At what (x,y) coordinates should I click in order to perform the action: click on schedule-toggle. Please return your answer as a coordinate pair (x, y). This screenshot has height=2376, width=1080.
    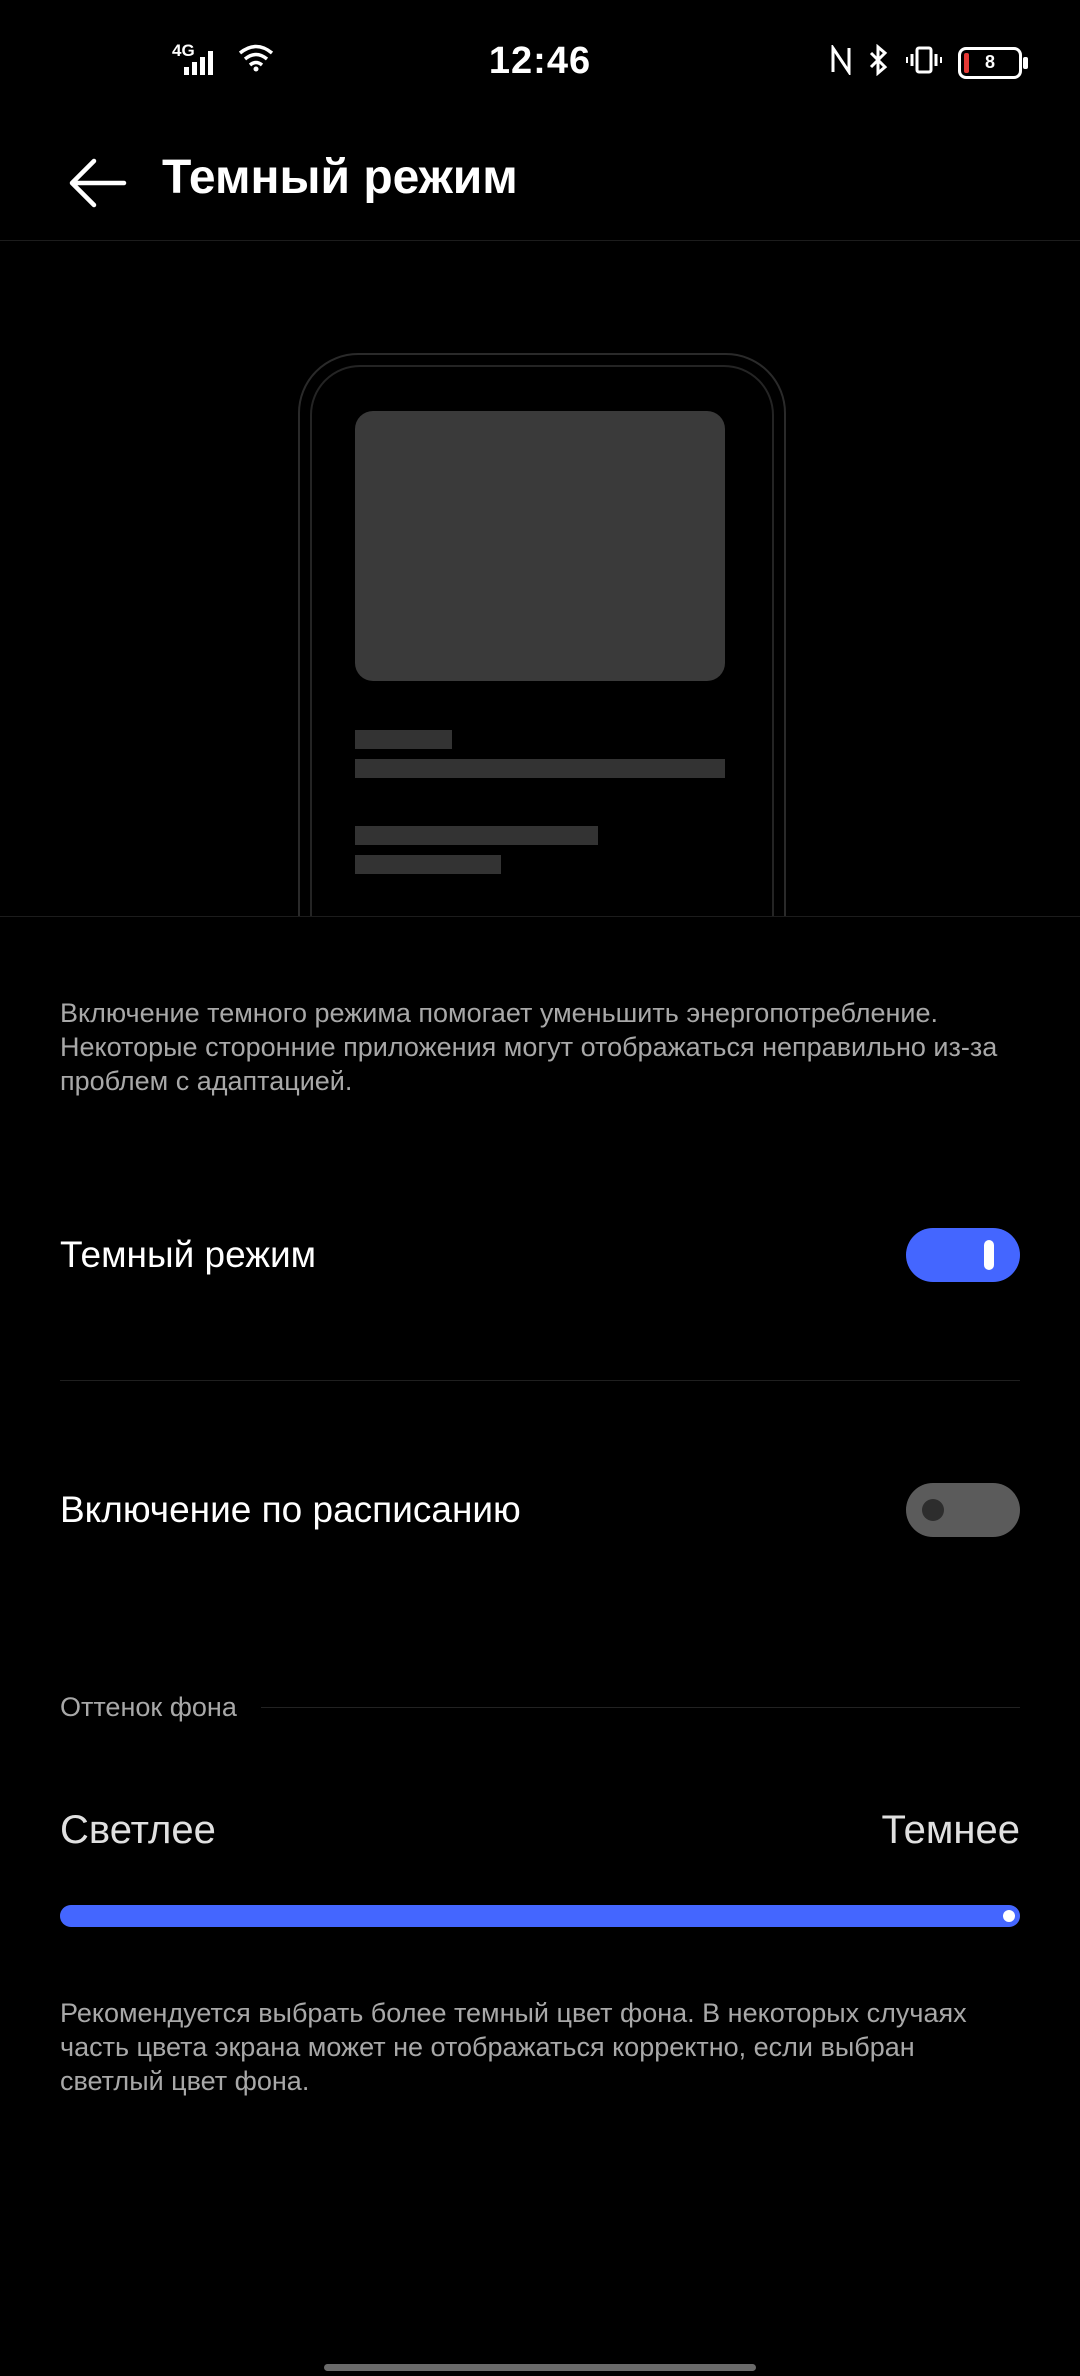
    Looking at the image, I should click on (963, 1510).